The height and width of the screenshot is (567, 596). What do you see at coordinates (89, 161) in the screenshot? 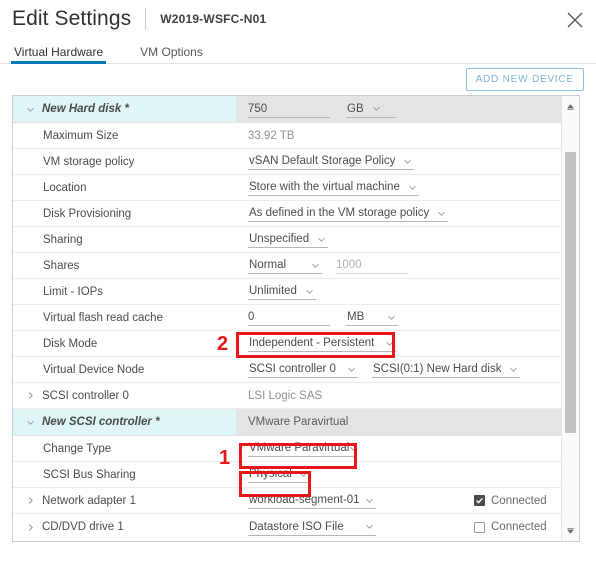
I see `row-label-vm-storage-policy: VM storage policy` at bounding box center [89, 161].